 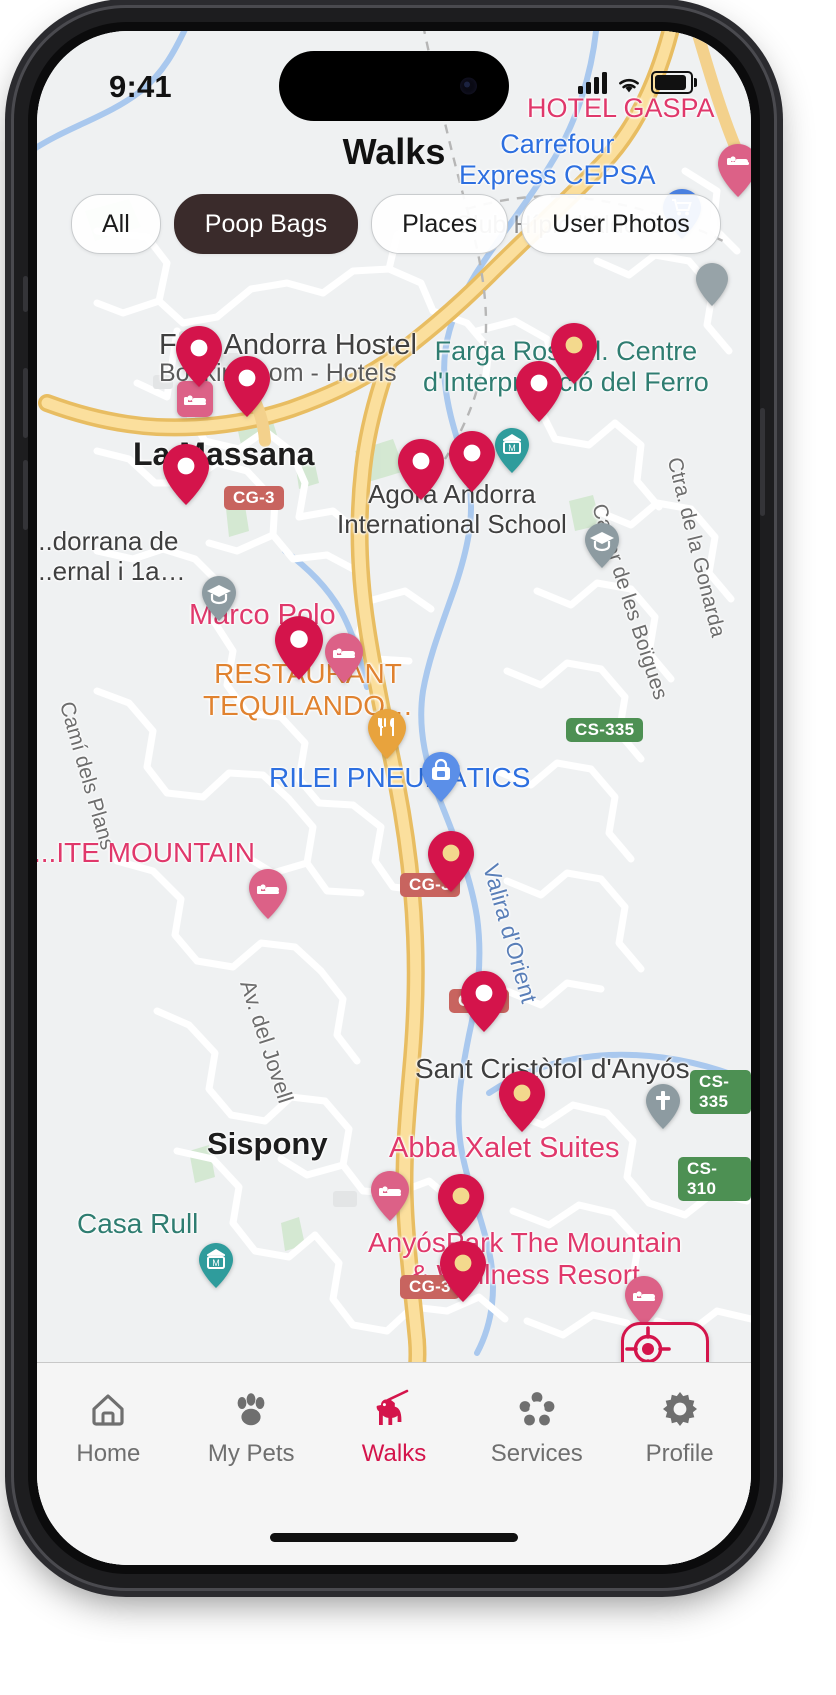 What do you see at coordinates (224, 454) in the screenshot?
I see `map-label-la-massana: La Massana` at bounding box center [224, 454].